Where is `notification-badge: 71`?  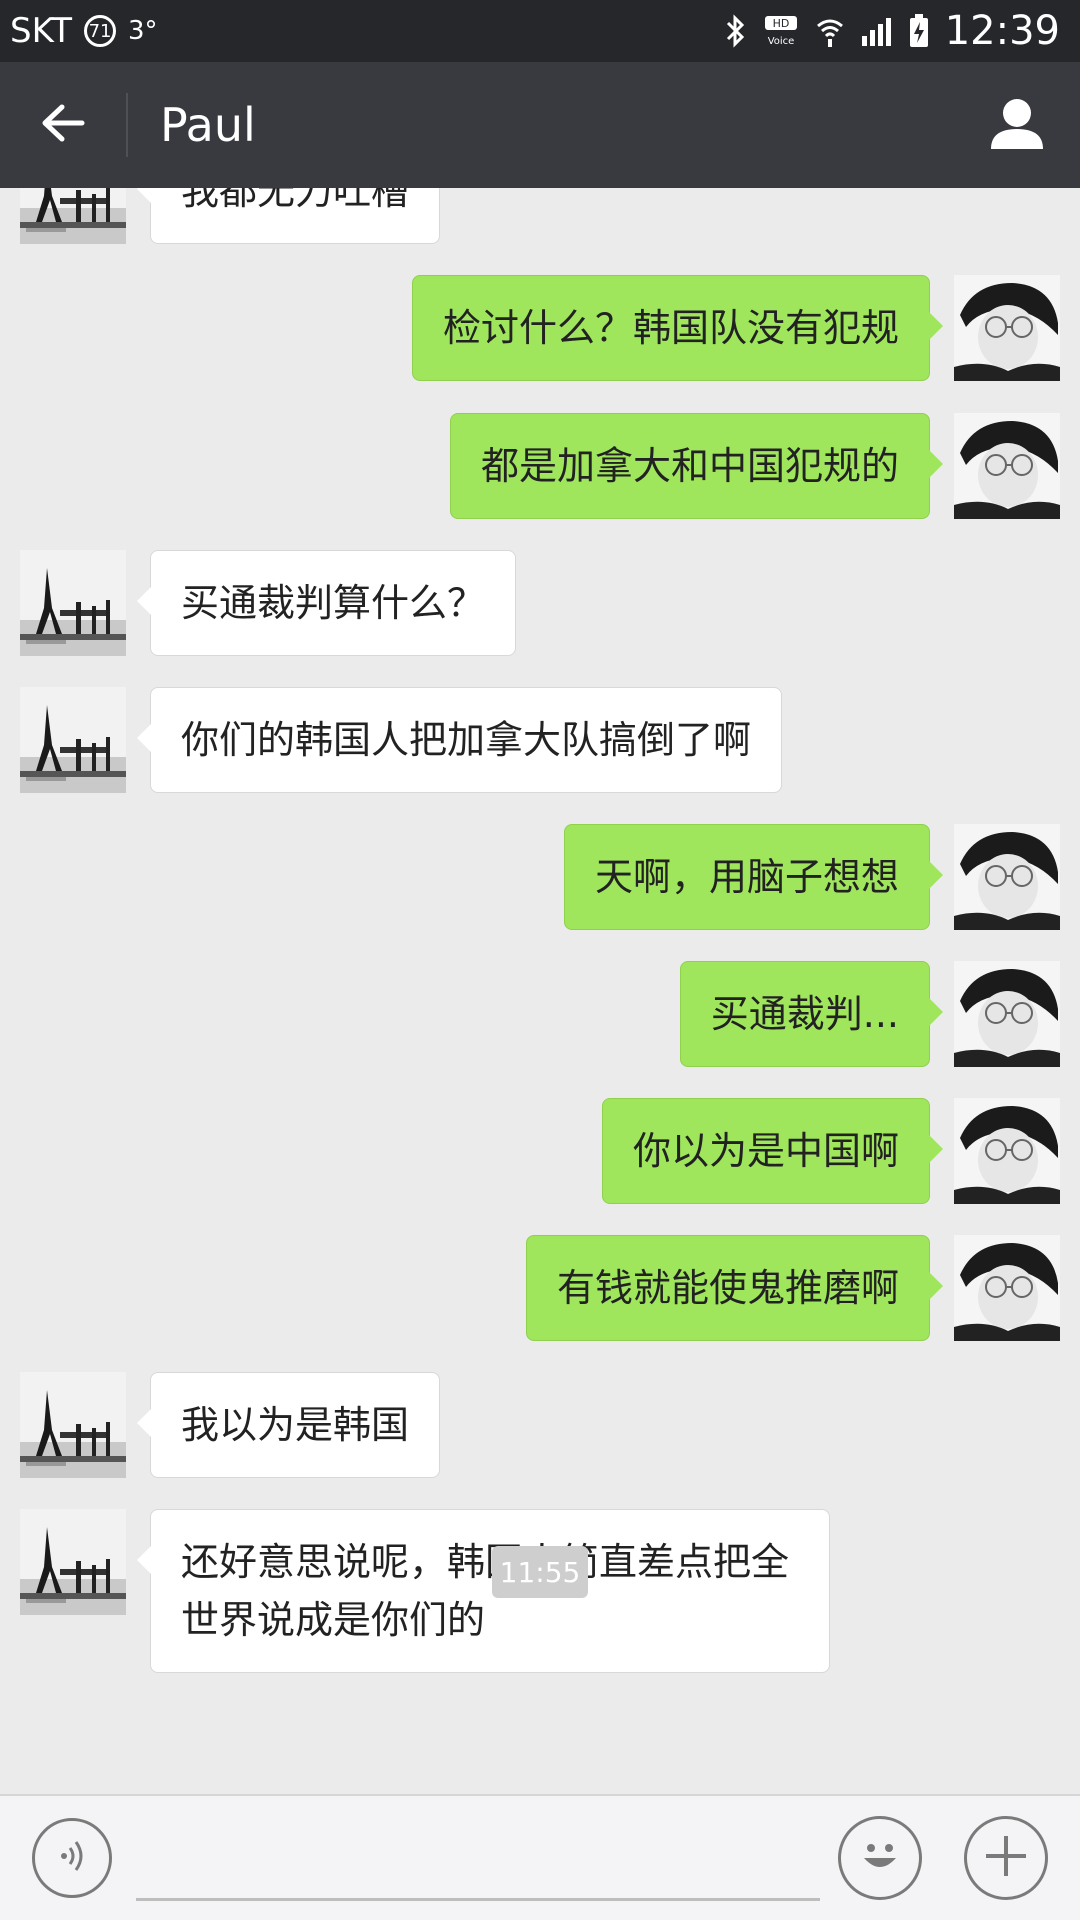
notification-badge: 71 is located at coordinates (100, 31).